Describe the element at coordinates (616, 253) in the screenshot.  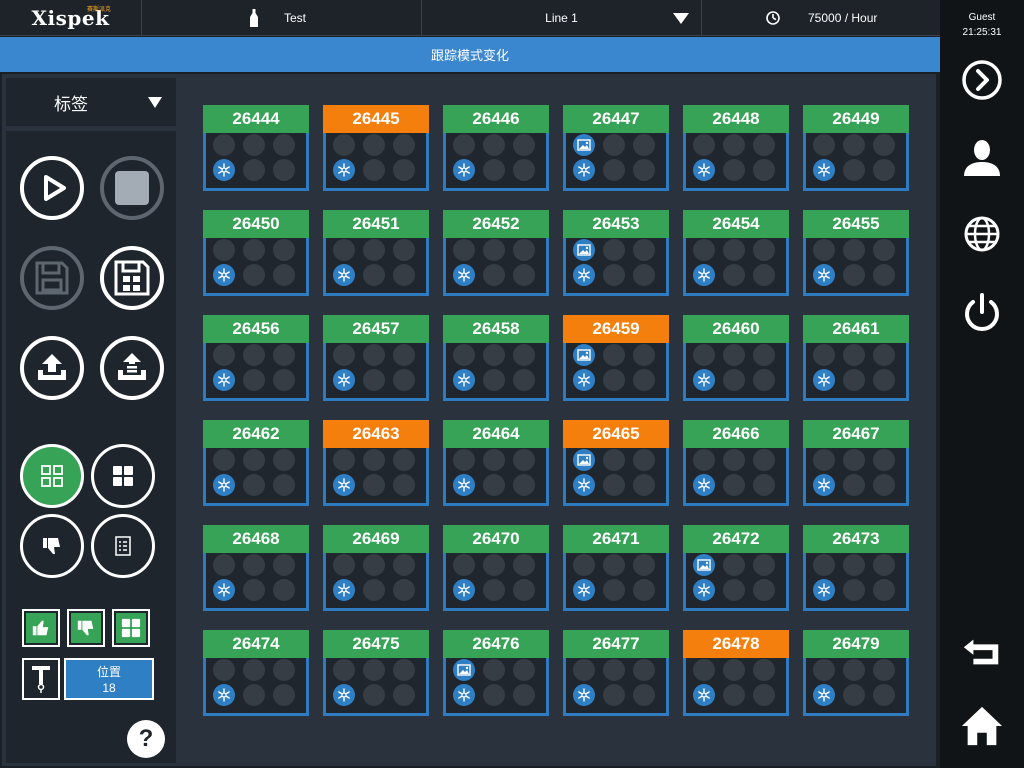
I see `tracking-tile: 26453` at that location.